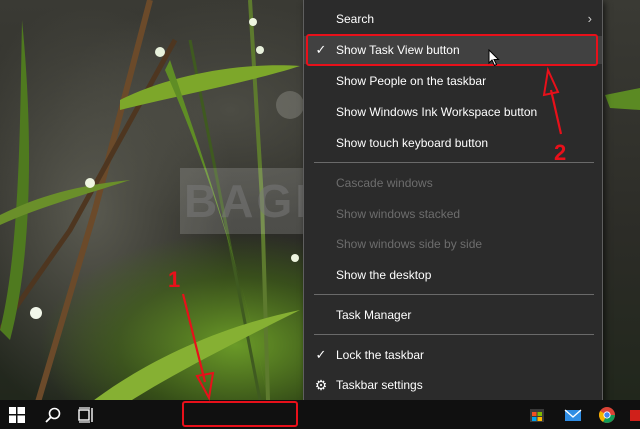 The width and height of the screenshot is (640, 429). What do you see at coordinates (384, 183) in the screenshot?
I see `menu-item-label: Cascade windows` at bounding box center [384, 183].